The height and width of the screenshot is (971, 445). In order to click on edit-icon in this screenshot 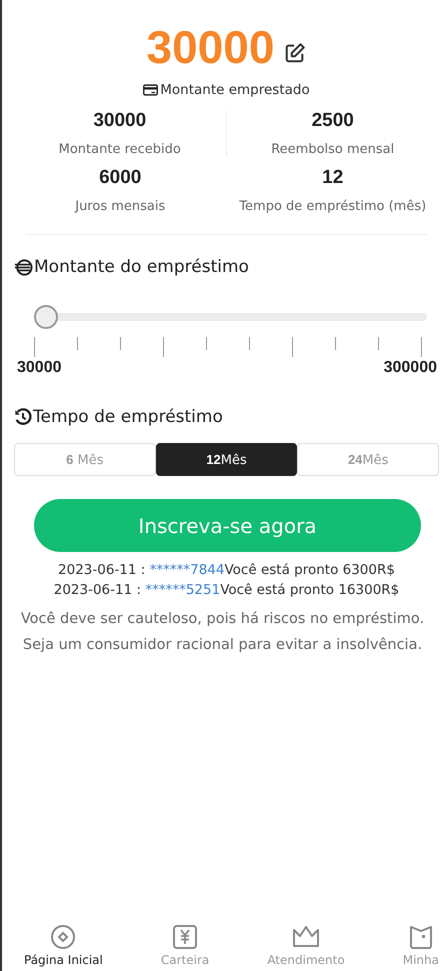, I will do `click(295, 53)`.